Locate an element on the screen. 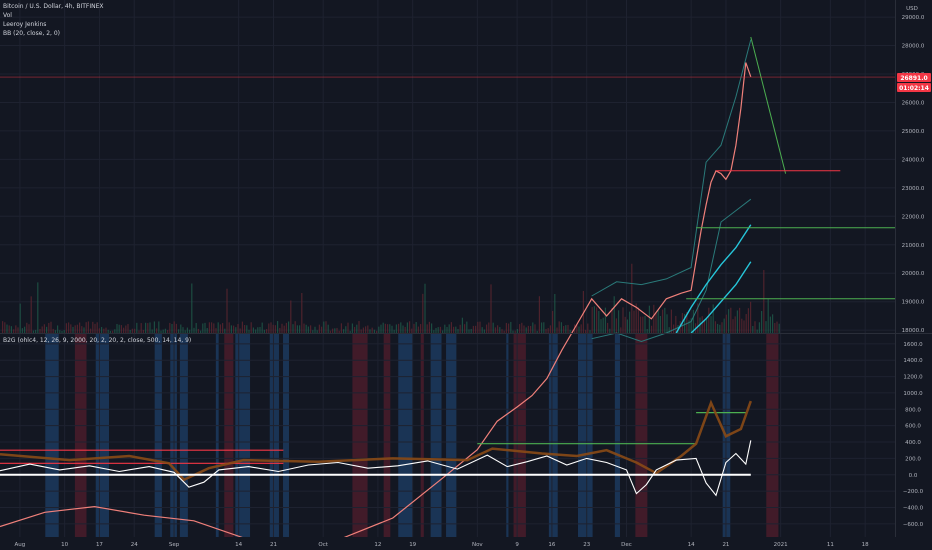  price-tick-label: 22000.0 is located at coordinates (913, 217).